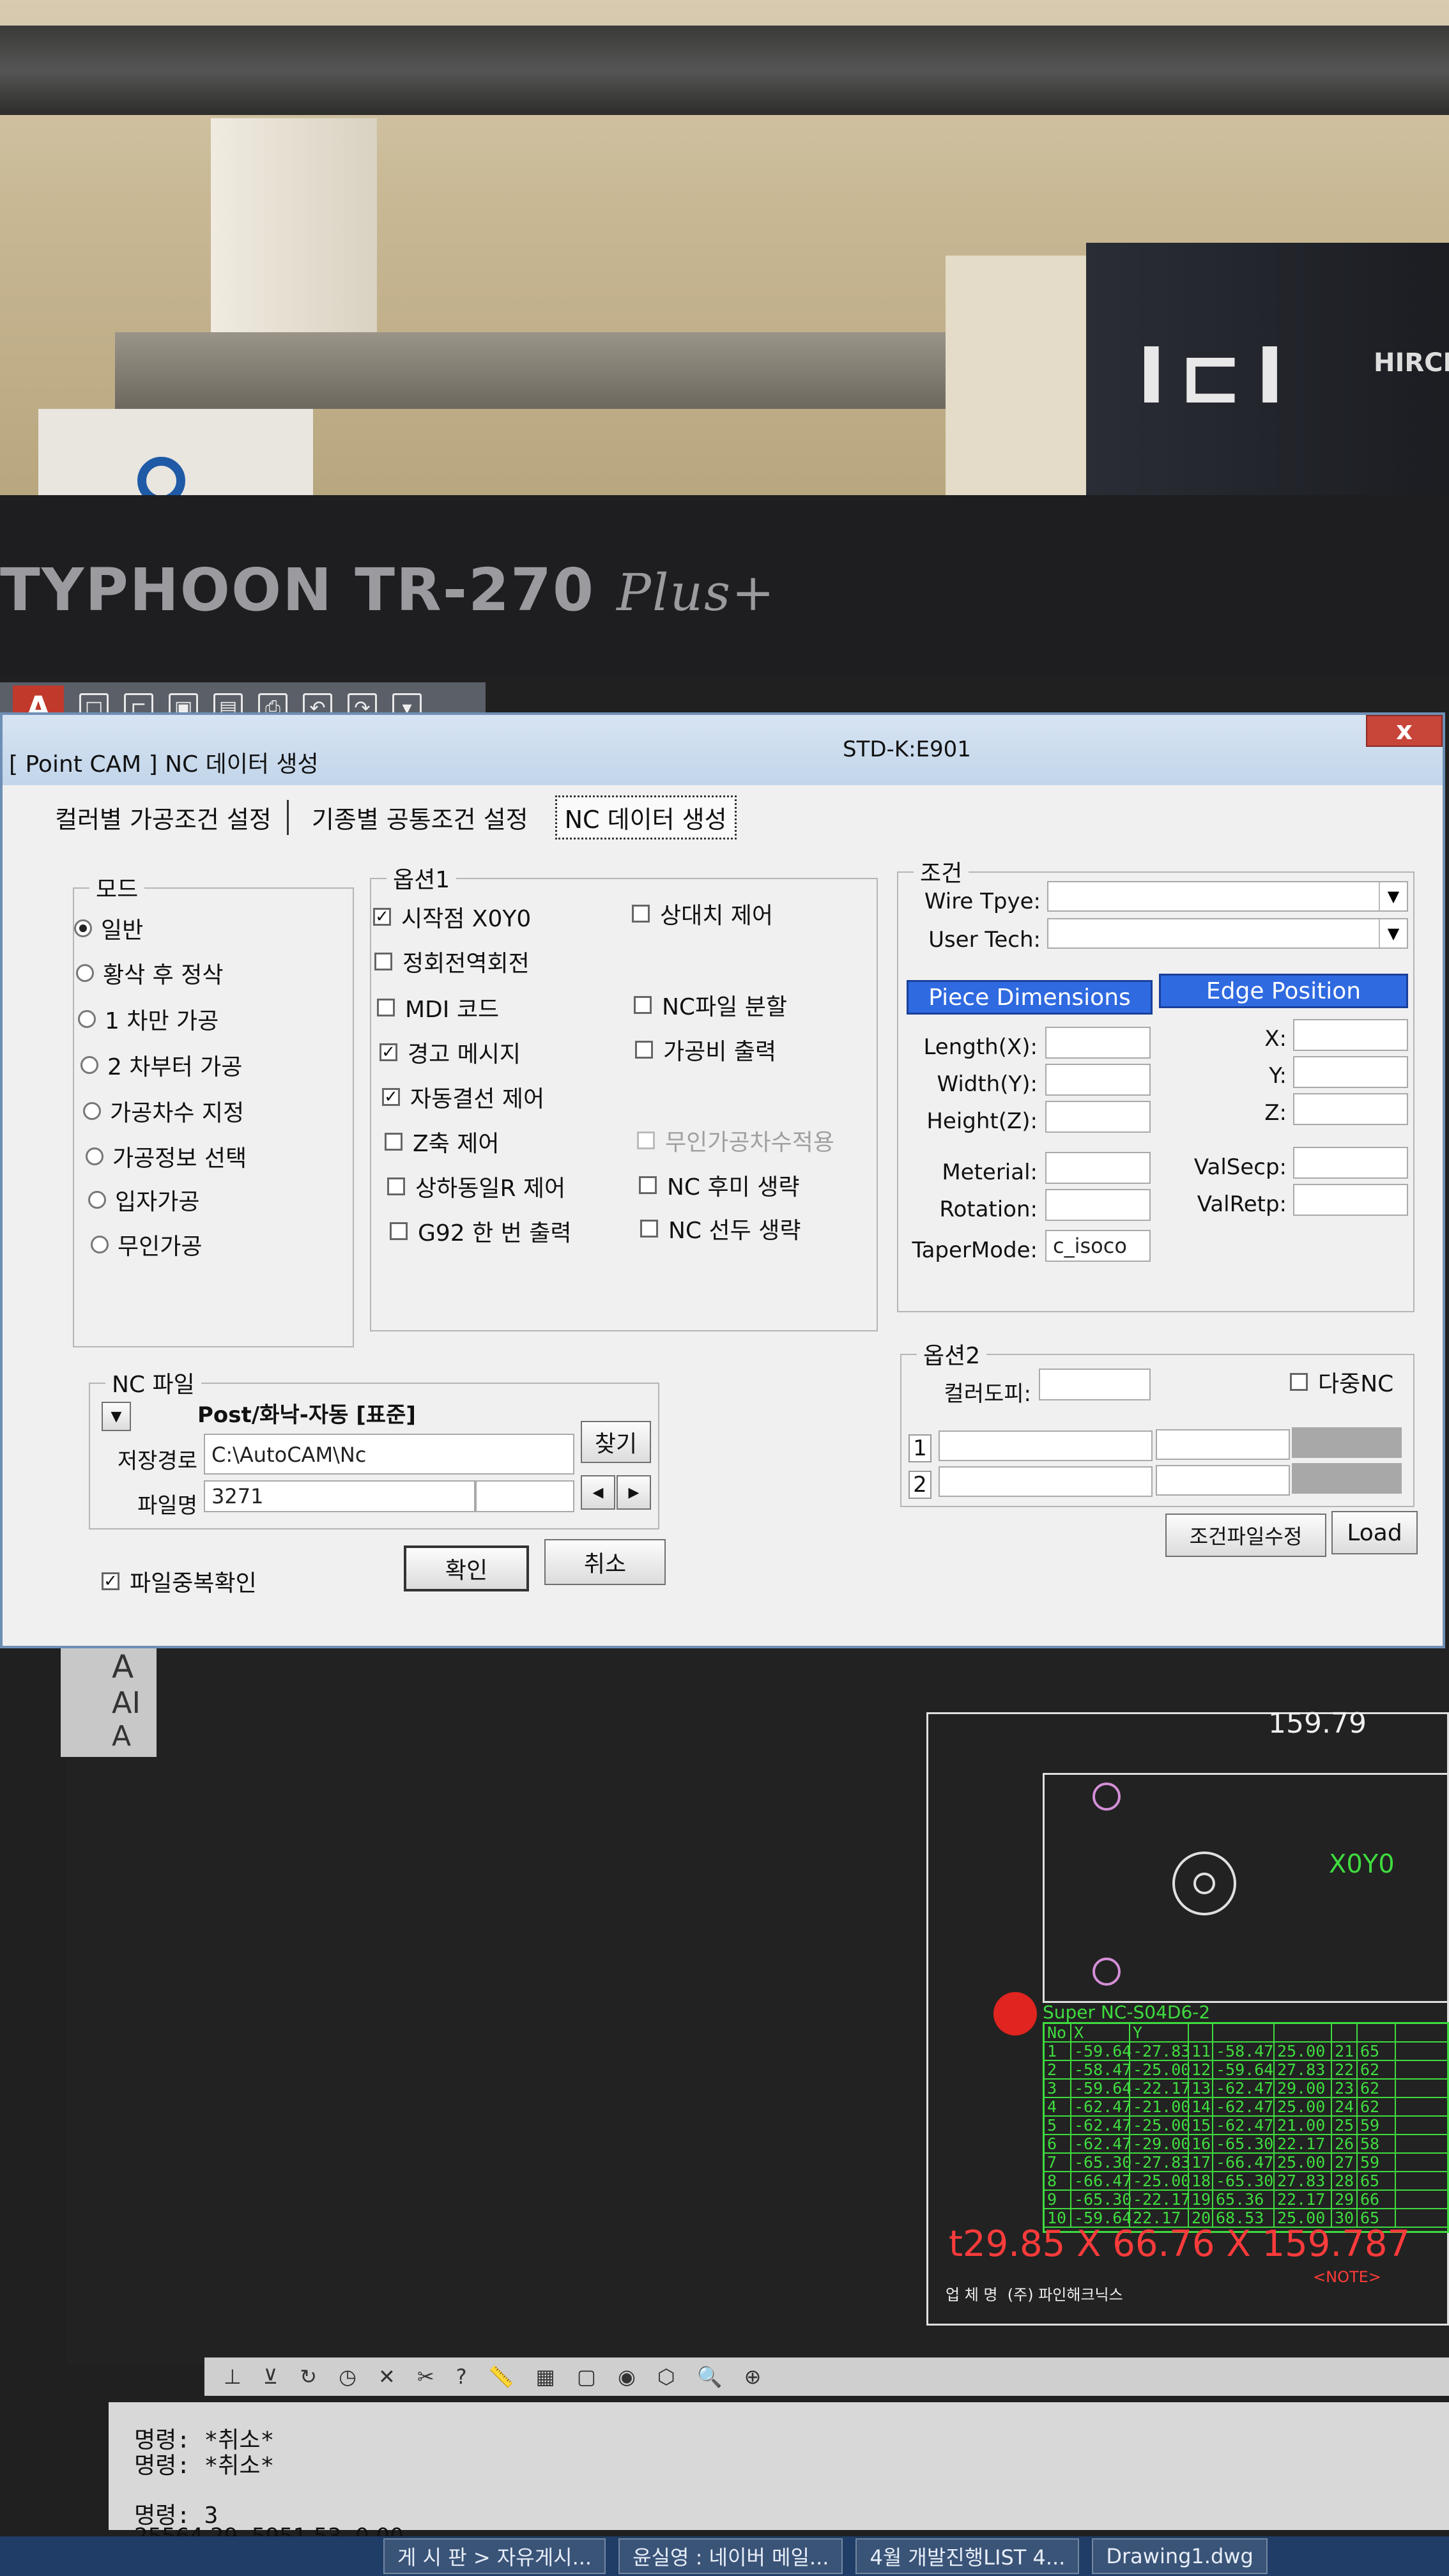  What do you see at coordinates (466, 1568) in the screenshot?
I see `ok-button: 확인` at bounding box center [466, 1568].